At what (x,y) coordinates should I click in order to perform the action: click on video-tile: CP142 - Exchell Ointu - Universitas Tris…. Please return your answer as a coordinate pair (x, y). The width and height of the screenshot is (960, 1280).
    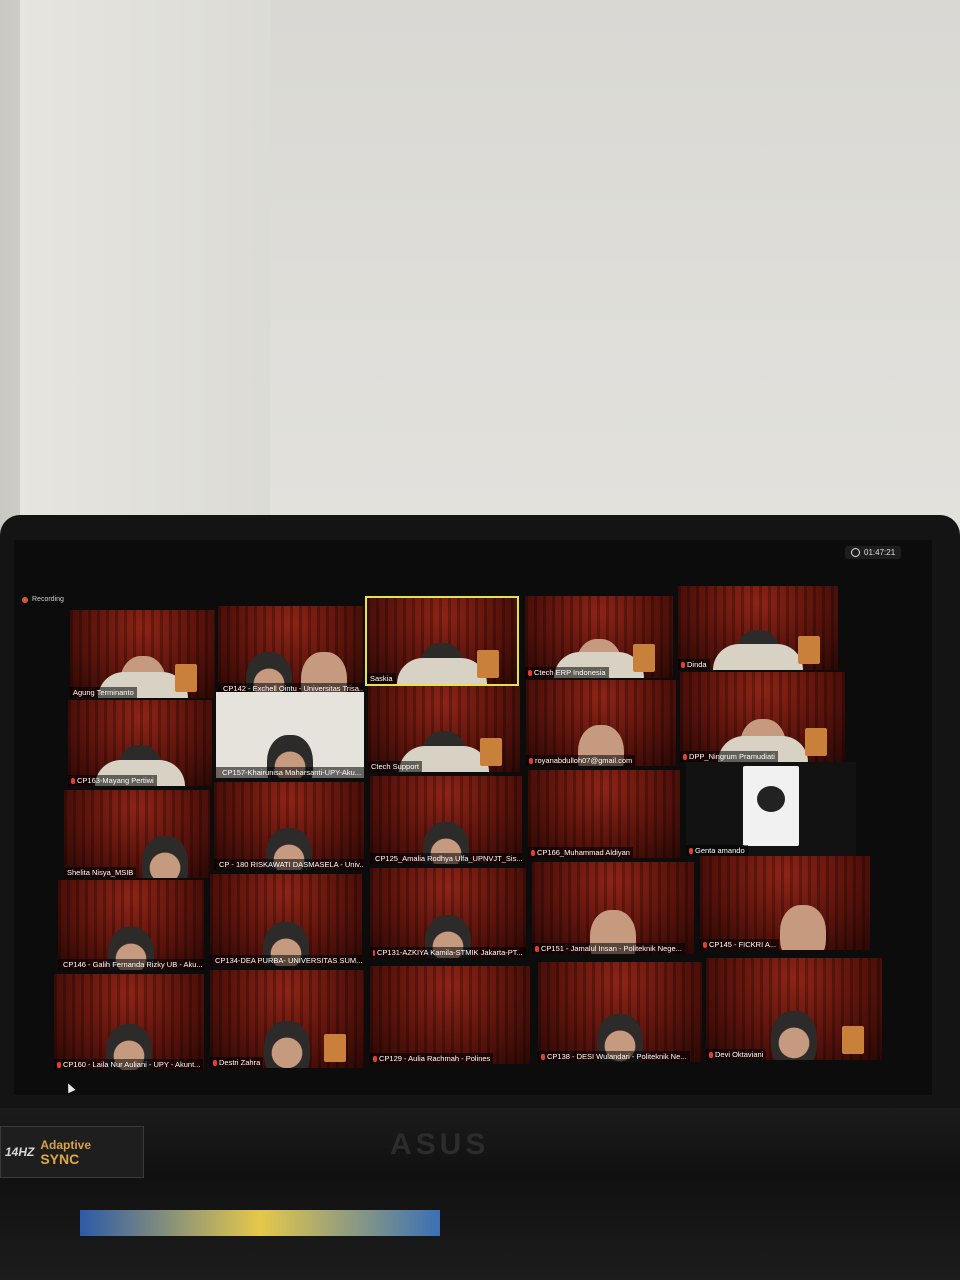
    Looking at the image, I should click on (290, 650).